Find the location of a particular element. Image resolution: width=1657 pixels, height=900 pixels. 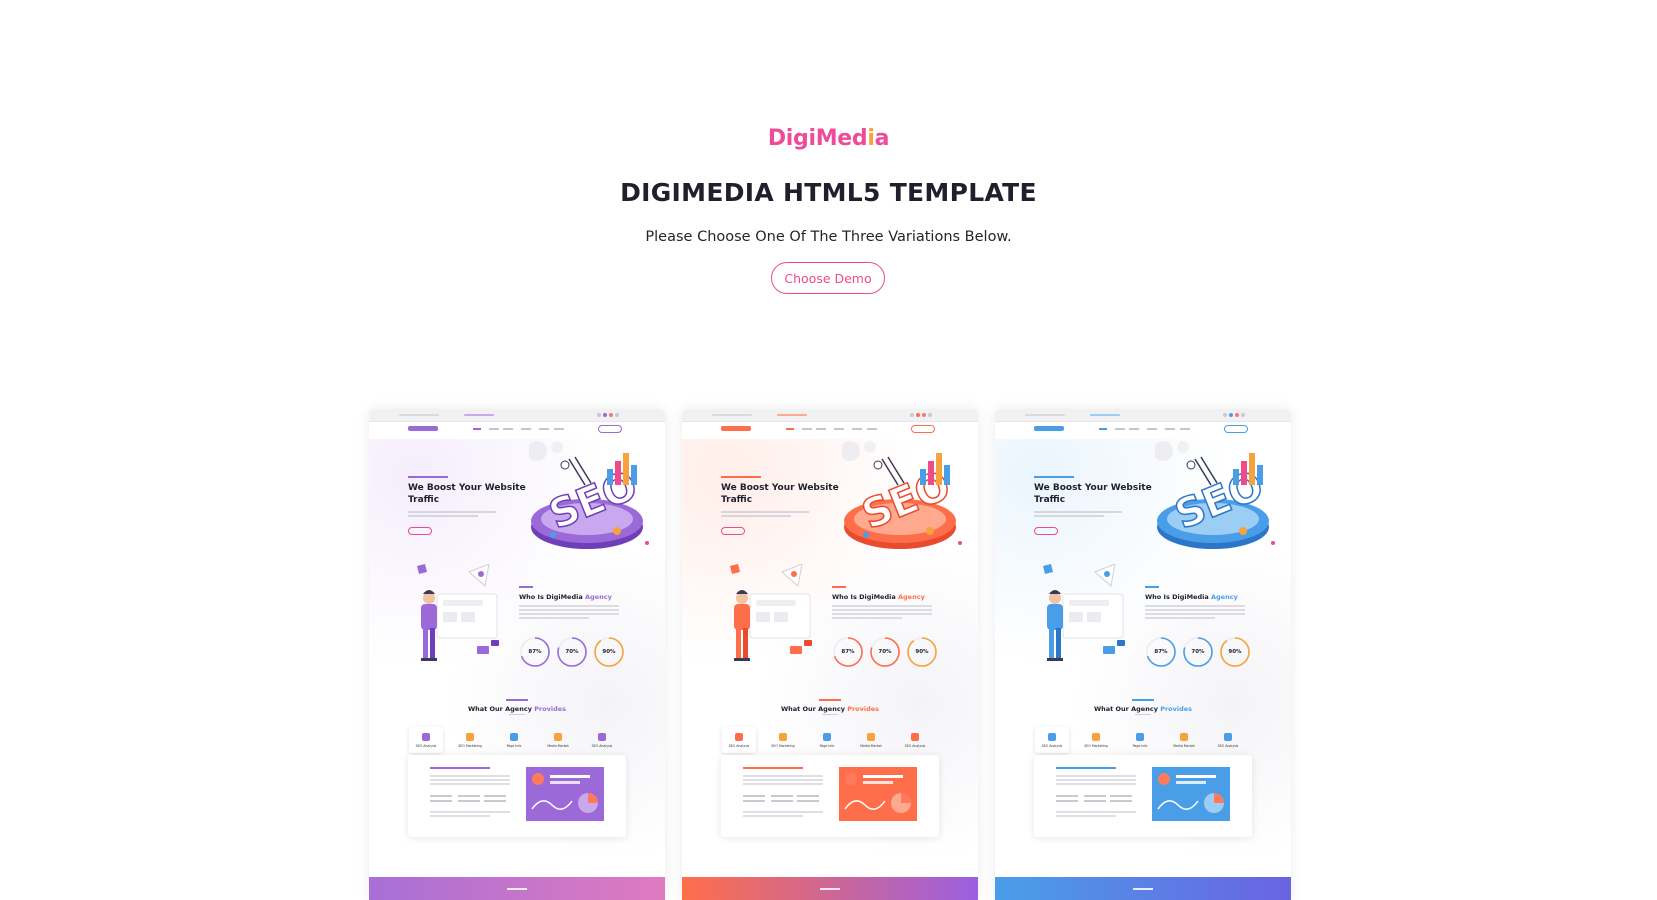

preview-hero-heading: We Boost Your Website Traffic is located at coordinates (1096, 494).